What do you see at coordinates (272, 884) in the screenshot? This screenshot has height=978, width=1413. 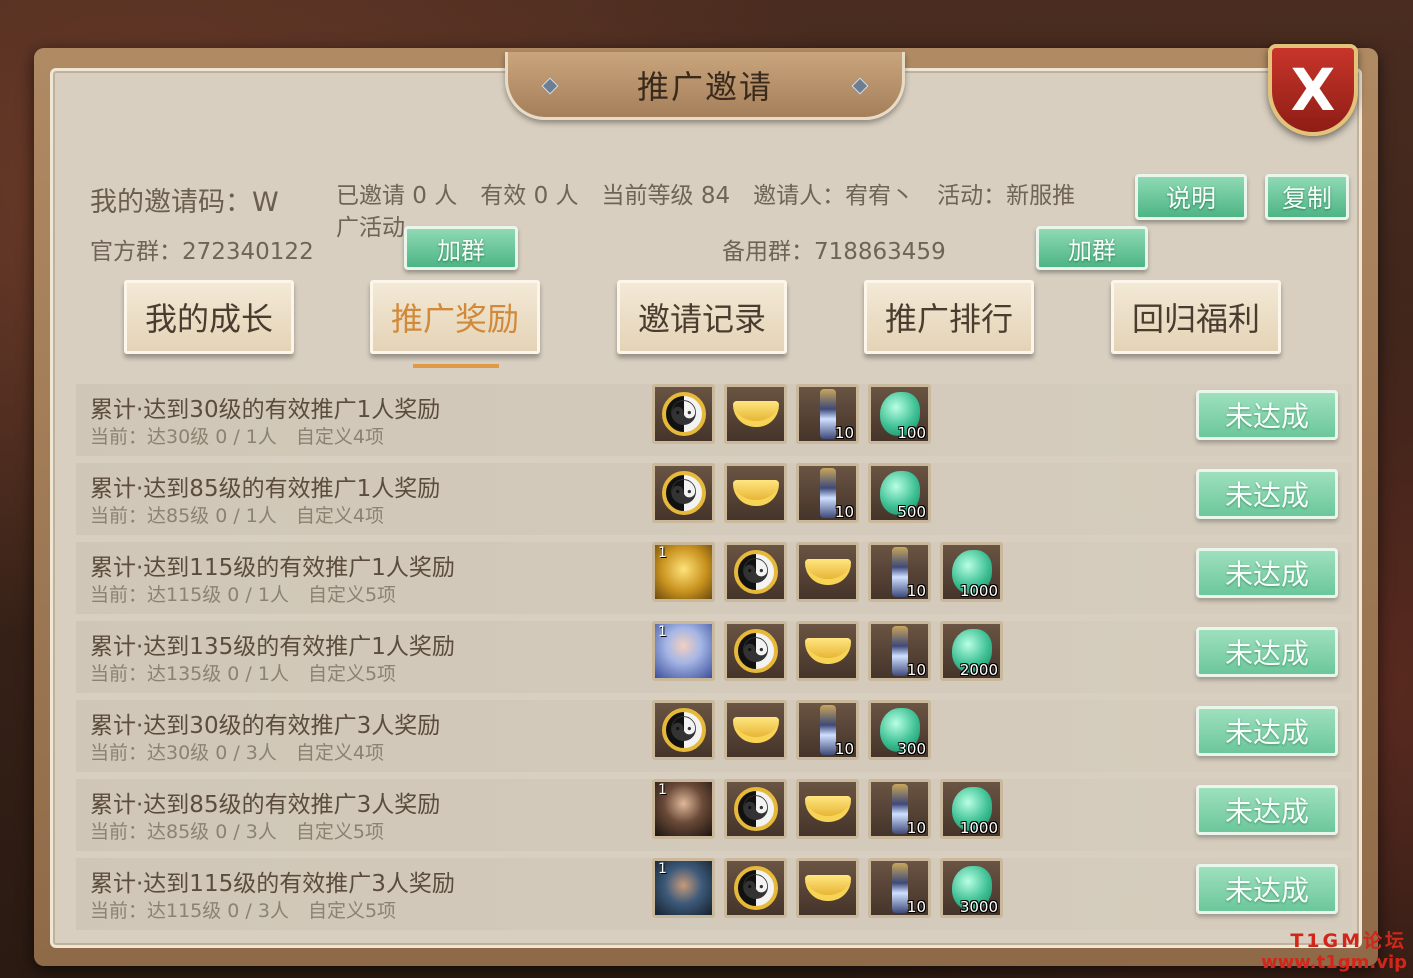 I see `reward-title: 累计·达到115级的有效推广3人奖励` at bounding box center [272, 884].